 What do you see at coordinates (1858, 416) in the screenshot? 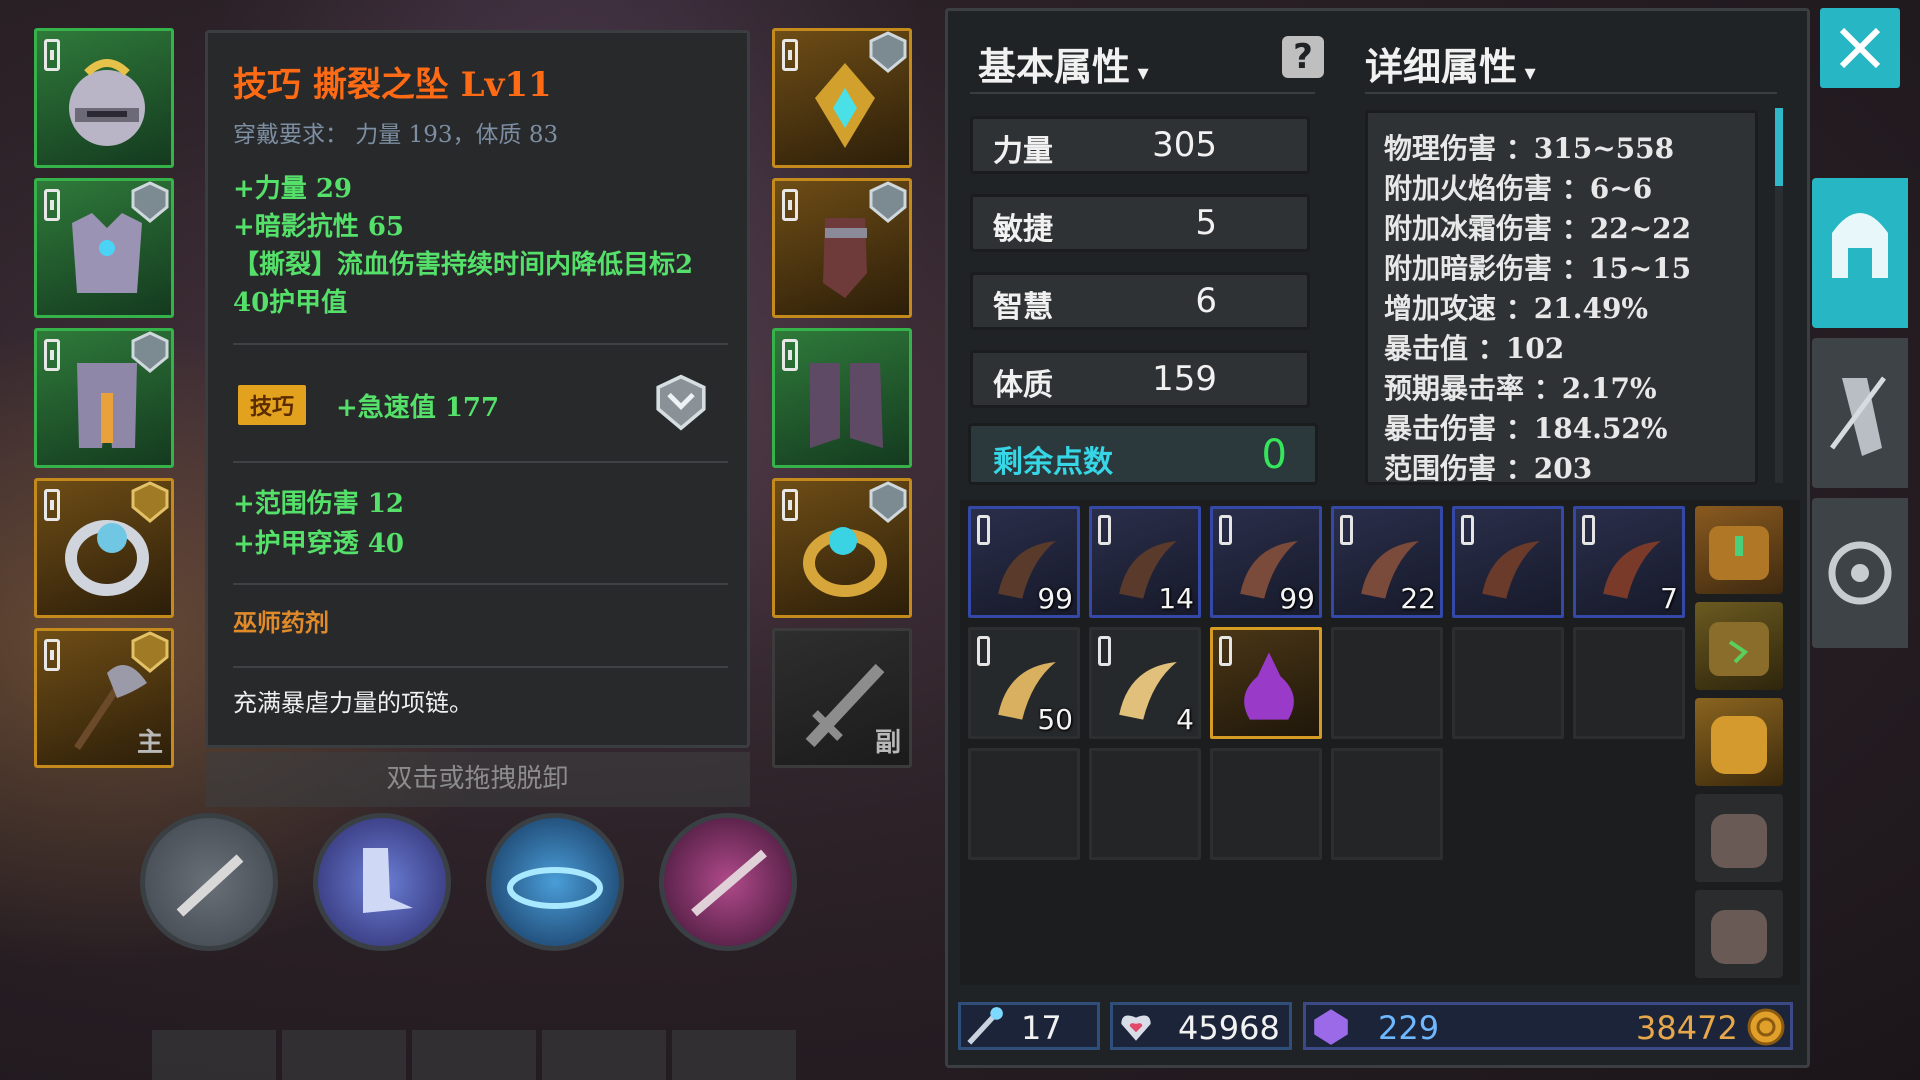
I see `gauntlet-tab-icon` at bounding box center [1858, 416].